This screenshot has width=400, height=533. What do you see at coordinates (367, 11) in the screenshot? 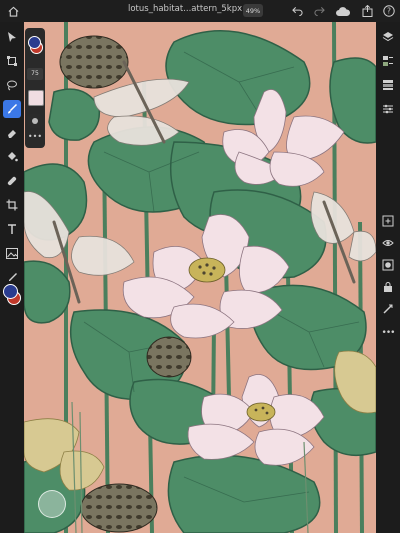
I see `share-icon` at bounding box center [367, 11].